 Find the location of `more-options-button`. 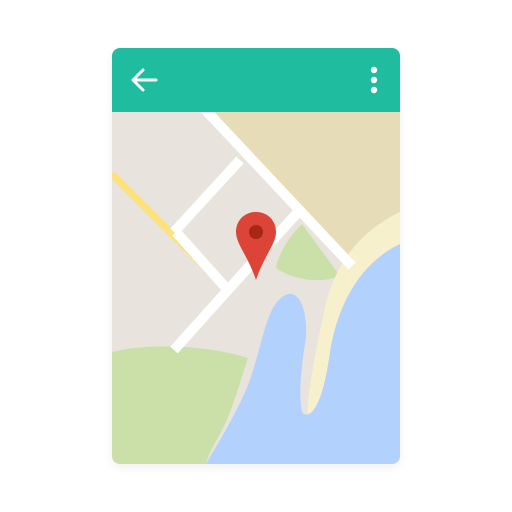

more-options-button is located at coordinates (374, 80).